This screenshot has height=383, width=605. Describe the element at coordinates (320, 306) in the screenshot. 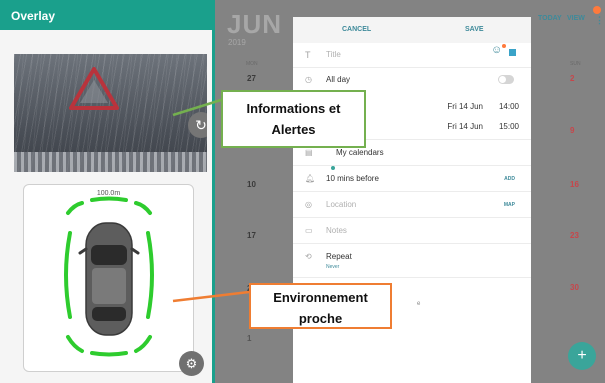

I see `environment-callout: Environnement proche` at that location.